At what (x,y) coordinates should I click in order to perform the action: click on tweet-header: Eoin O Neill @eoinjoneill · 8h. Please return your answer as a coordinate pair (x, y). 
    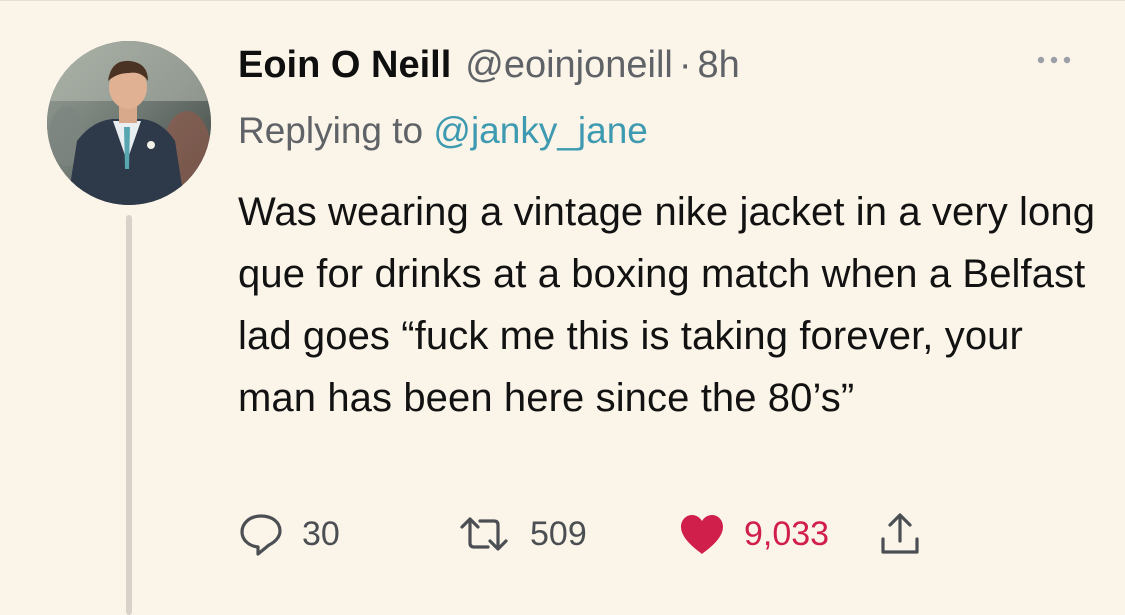
    Looking at the image, I should click on (489, 65).